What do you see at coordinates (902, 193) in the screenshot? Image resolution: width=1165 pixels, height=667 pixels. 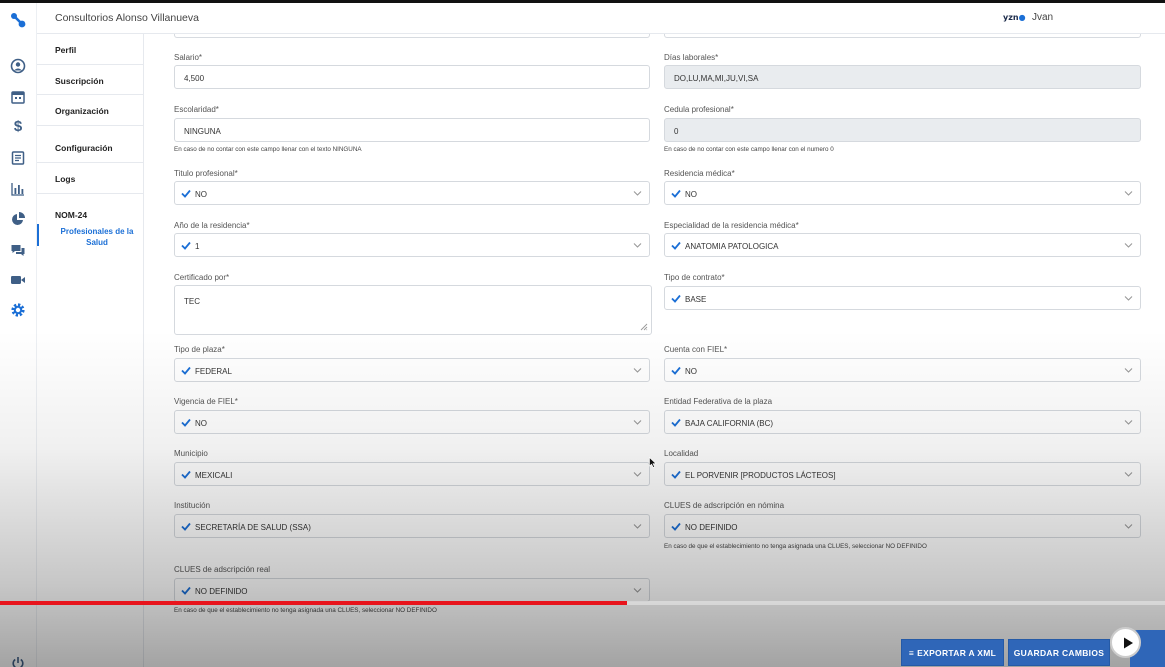 I see `residencia-select: NO` at bounding box center [902, 193].